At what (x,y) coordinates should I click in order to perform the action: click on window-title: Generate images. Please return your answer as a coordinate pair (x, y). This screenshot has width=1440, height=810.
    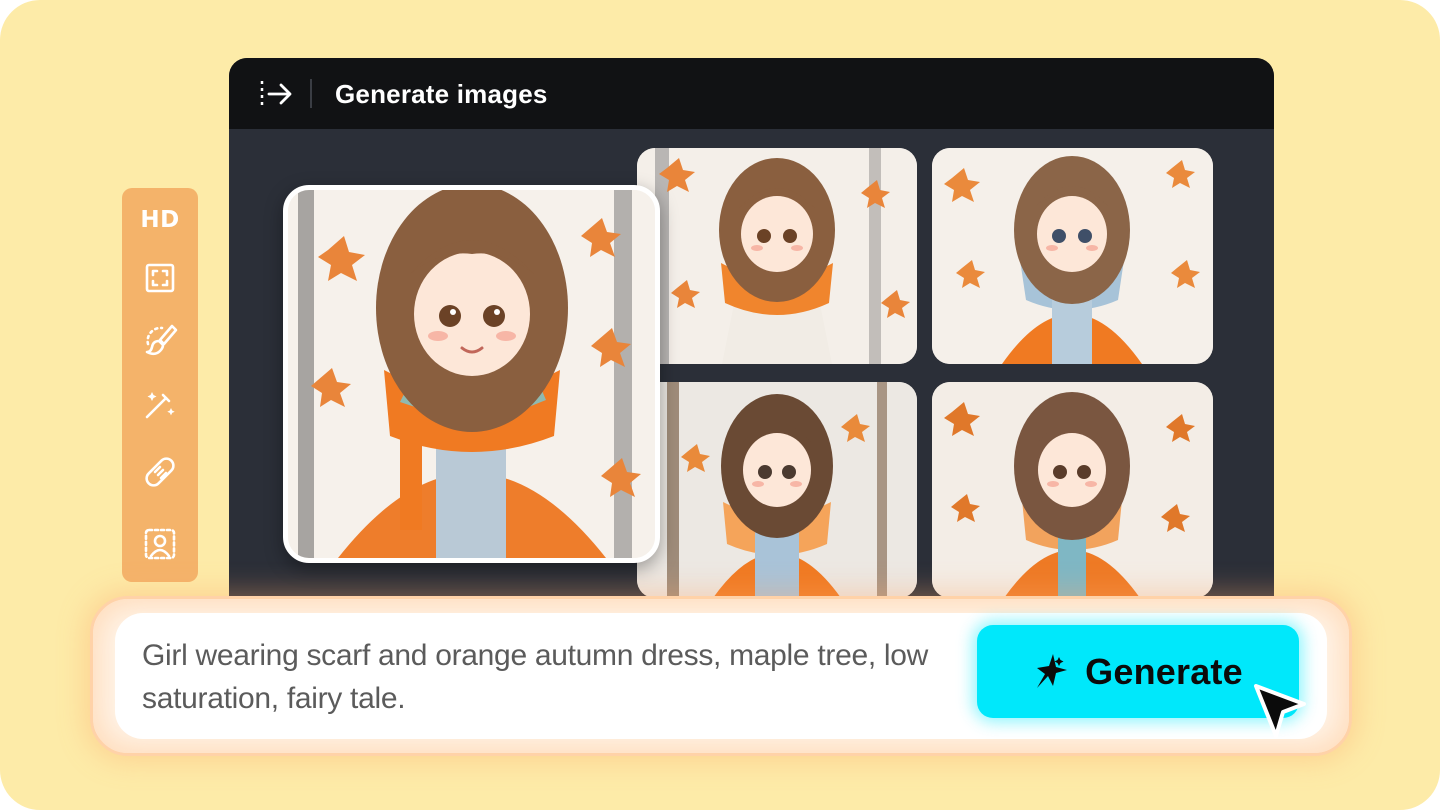
    Looking at the image, I should click on (441, 94).